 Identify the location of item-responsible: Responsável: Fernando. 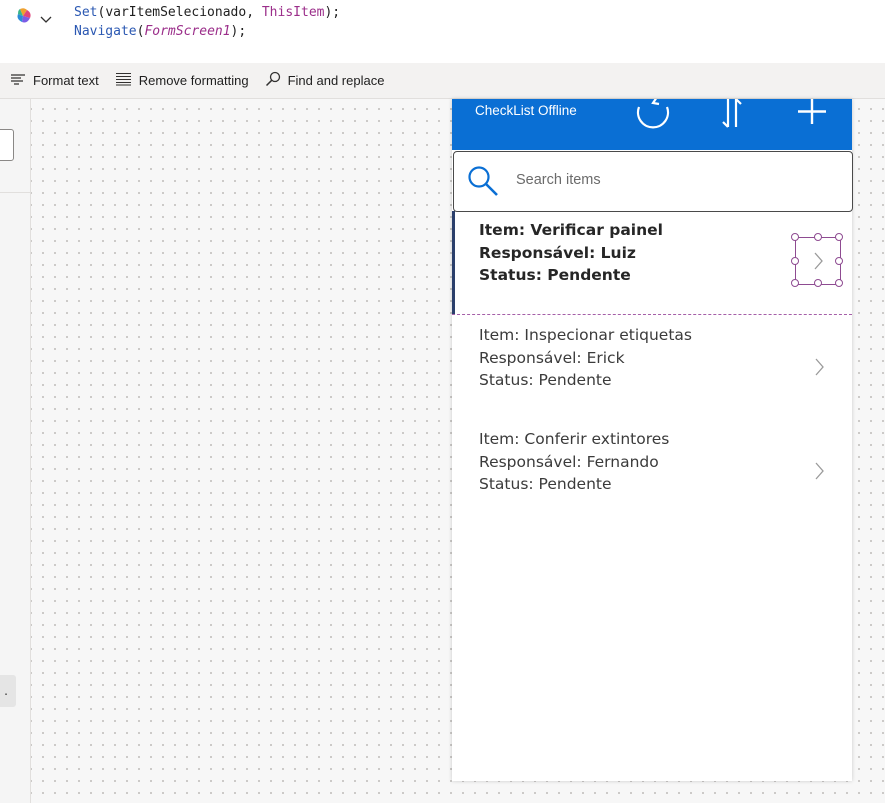
(569, 461).